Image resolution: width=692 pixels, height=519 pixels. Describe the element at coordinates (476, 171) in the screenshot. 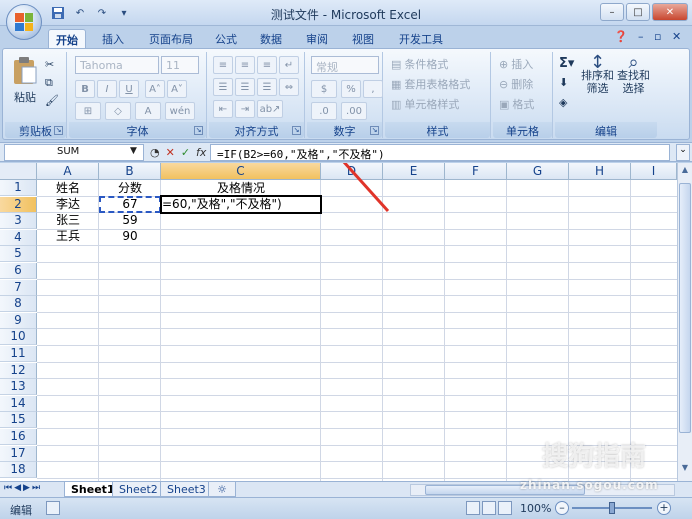

I see `column-header-f: F` at that location.